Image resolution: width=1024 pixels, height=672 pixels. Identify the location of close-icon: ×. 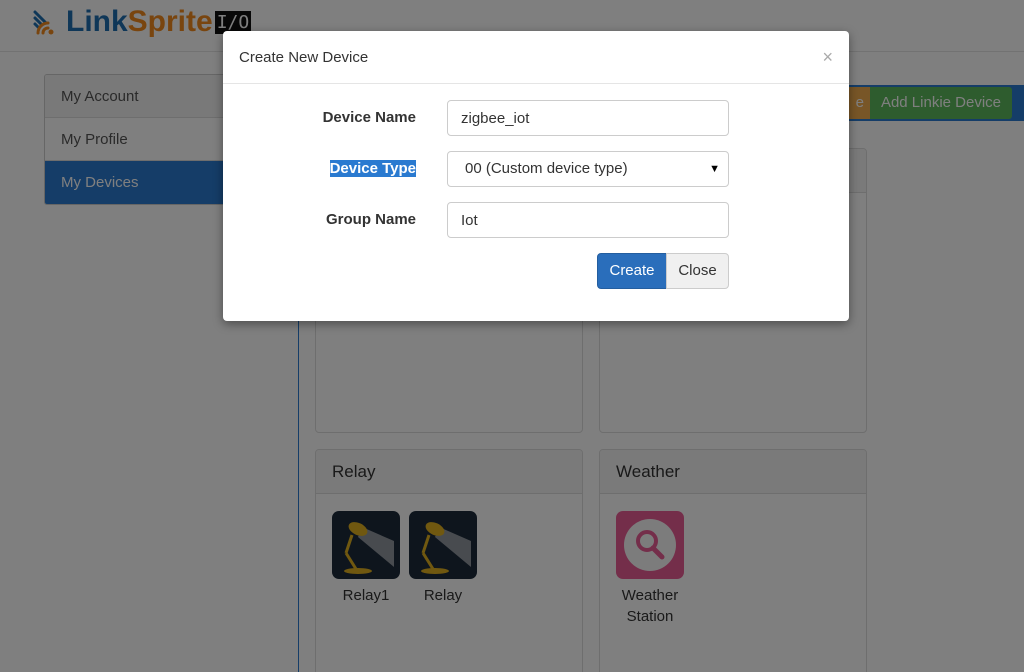
(827, 57).